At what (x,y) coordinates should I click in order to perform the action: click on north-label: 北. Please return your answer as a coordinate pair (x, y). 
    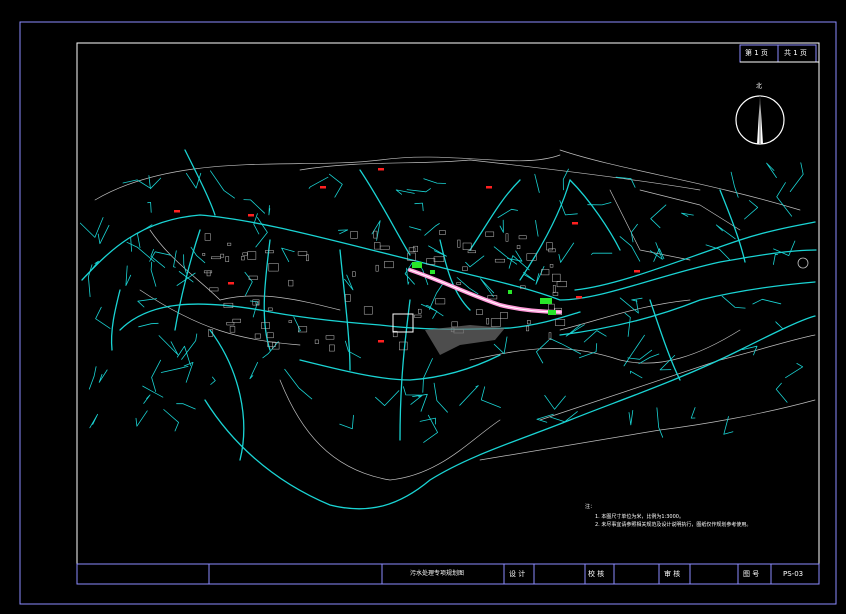
    Looking at the image, I should click on (759, 86).